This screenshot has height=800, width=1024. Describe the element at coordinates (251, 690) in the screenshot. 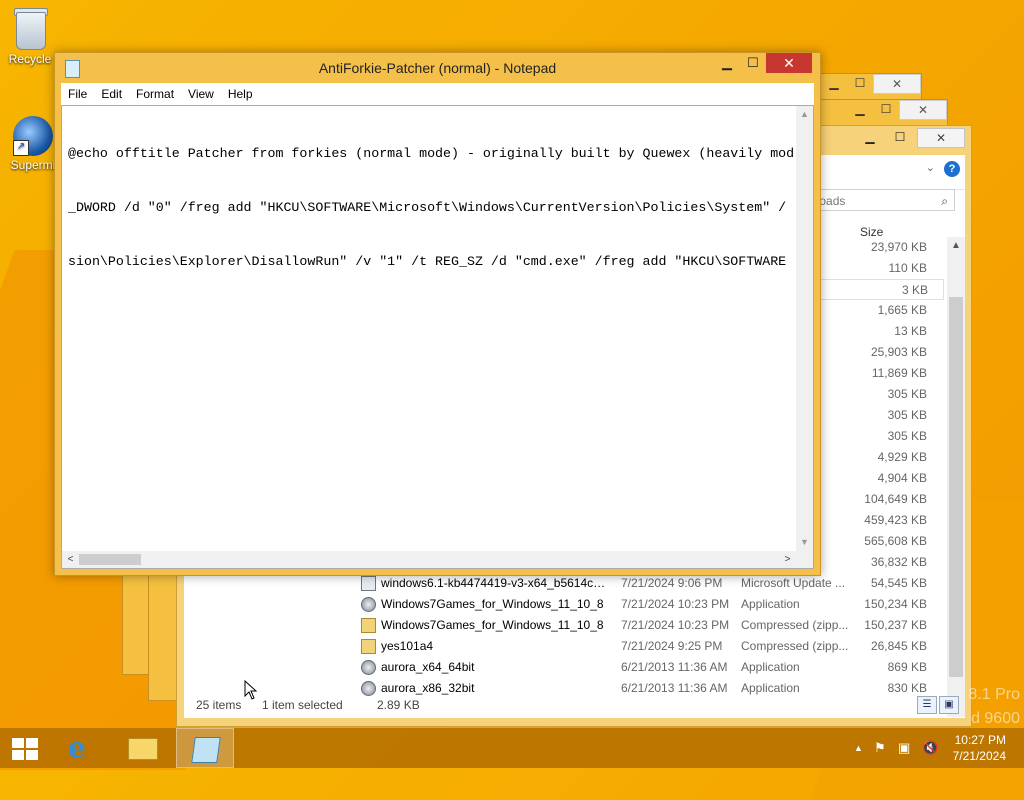

I see `mouse-cursor-icon` at that location.